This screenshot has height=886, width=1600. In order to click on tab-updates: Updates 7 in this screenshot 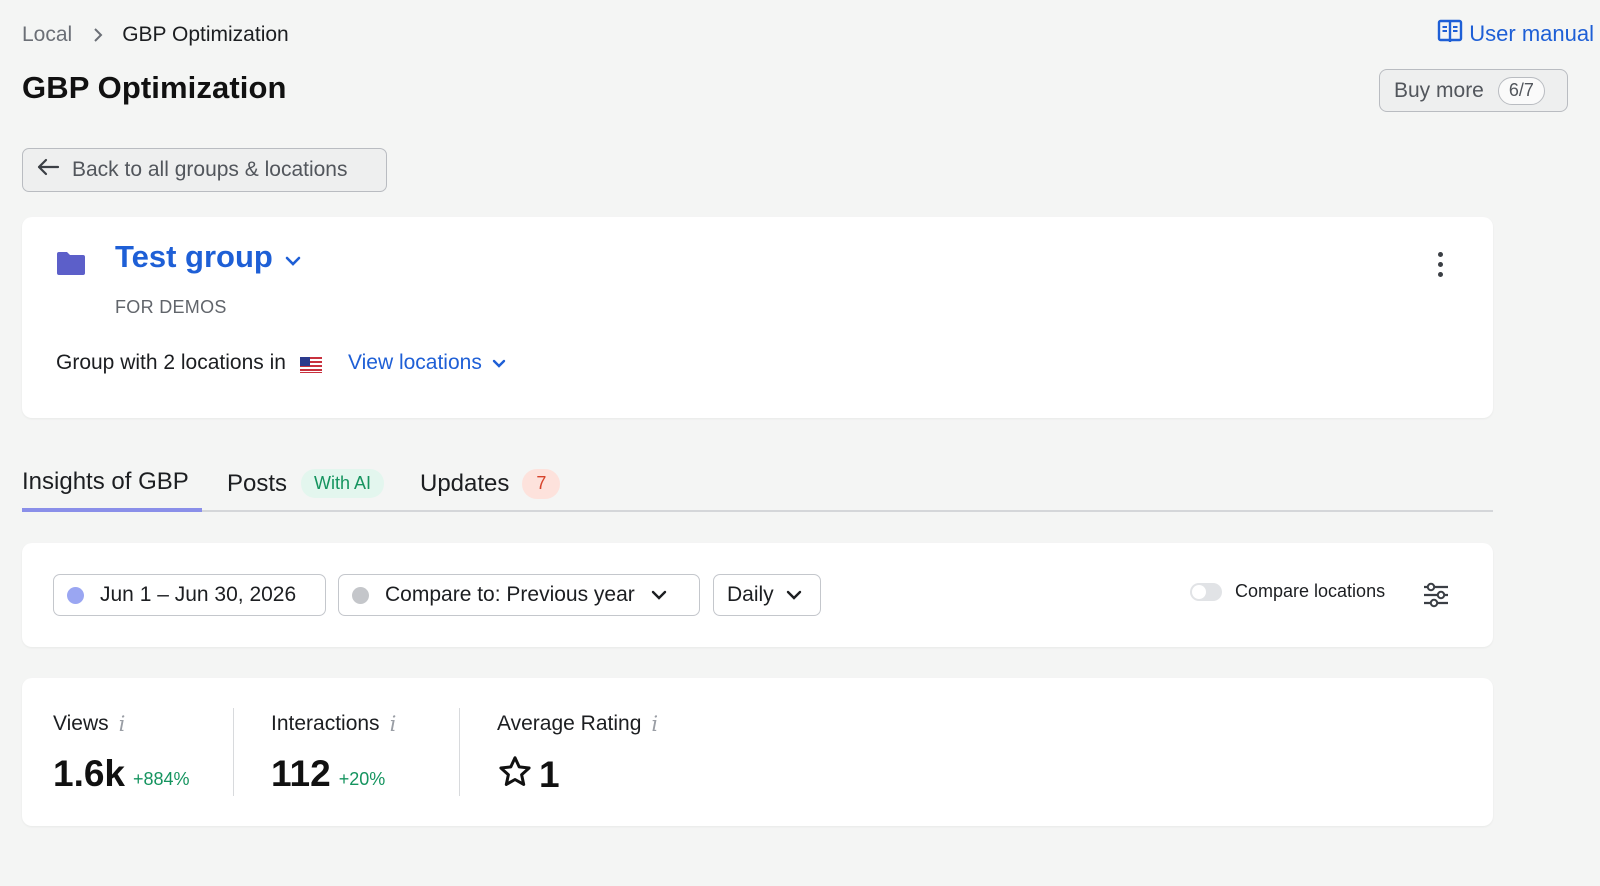, I will do `click(490, 483)`.